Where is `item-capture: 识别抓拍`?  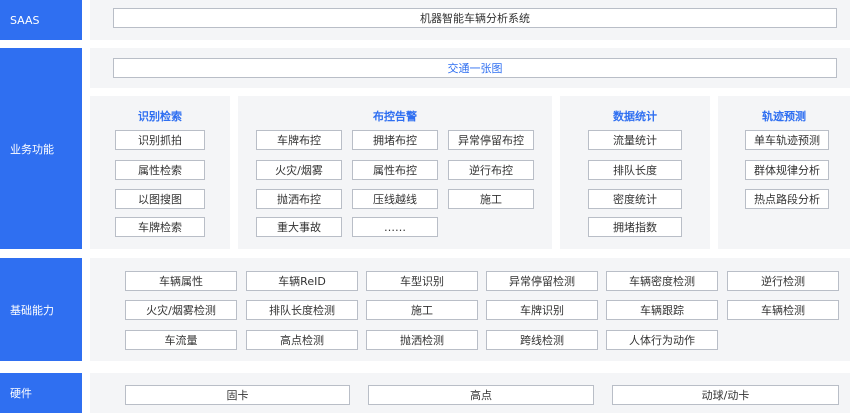
item-capture: 识别抓拍 is located at coordinates (160, 140).